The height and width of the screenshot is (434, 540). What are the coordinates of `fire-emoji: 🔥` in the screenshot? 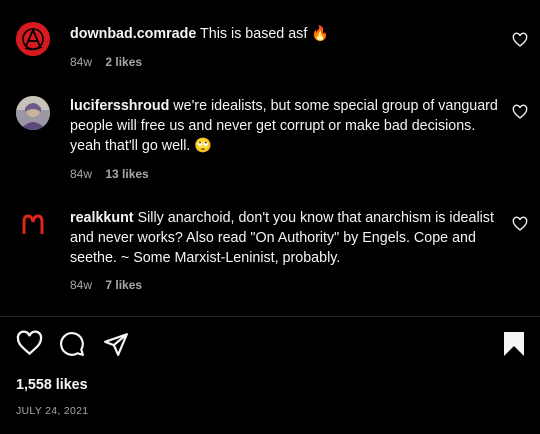 It's located at (320, 34).